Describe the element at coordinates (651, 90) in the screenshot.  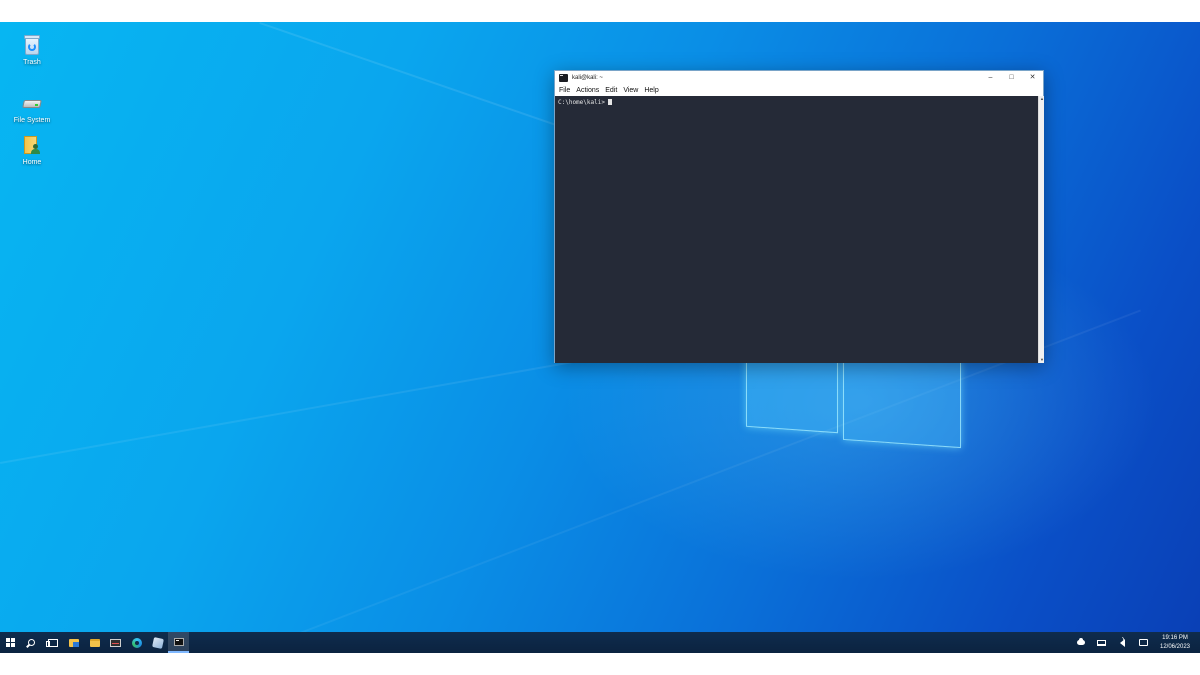
I see `menu-help: Help` at that location.